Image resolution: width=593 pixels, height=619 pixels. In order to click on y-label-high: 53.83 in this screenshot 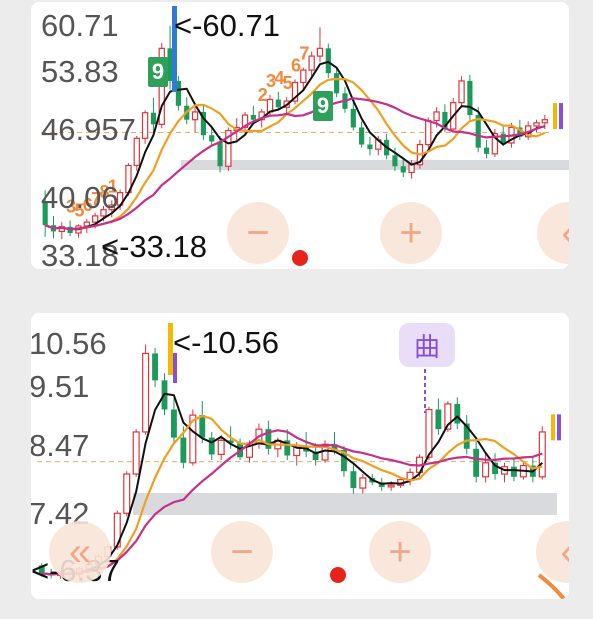, I will do `click(80, 71)`.